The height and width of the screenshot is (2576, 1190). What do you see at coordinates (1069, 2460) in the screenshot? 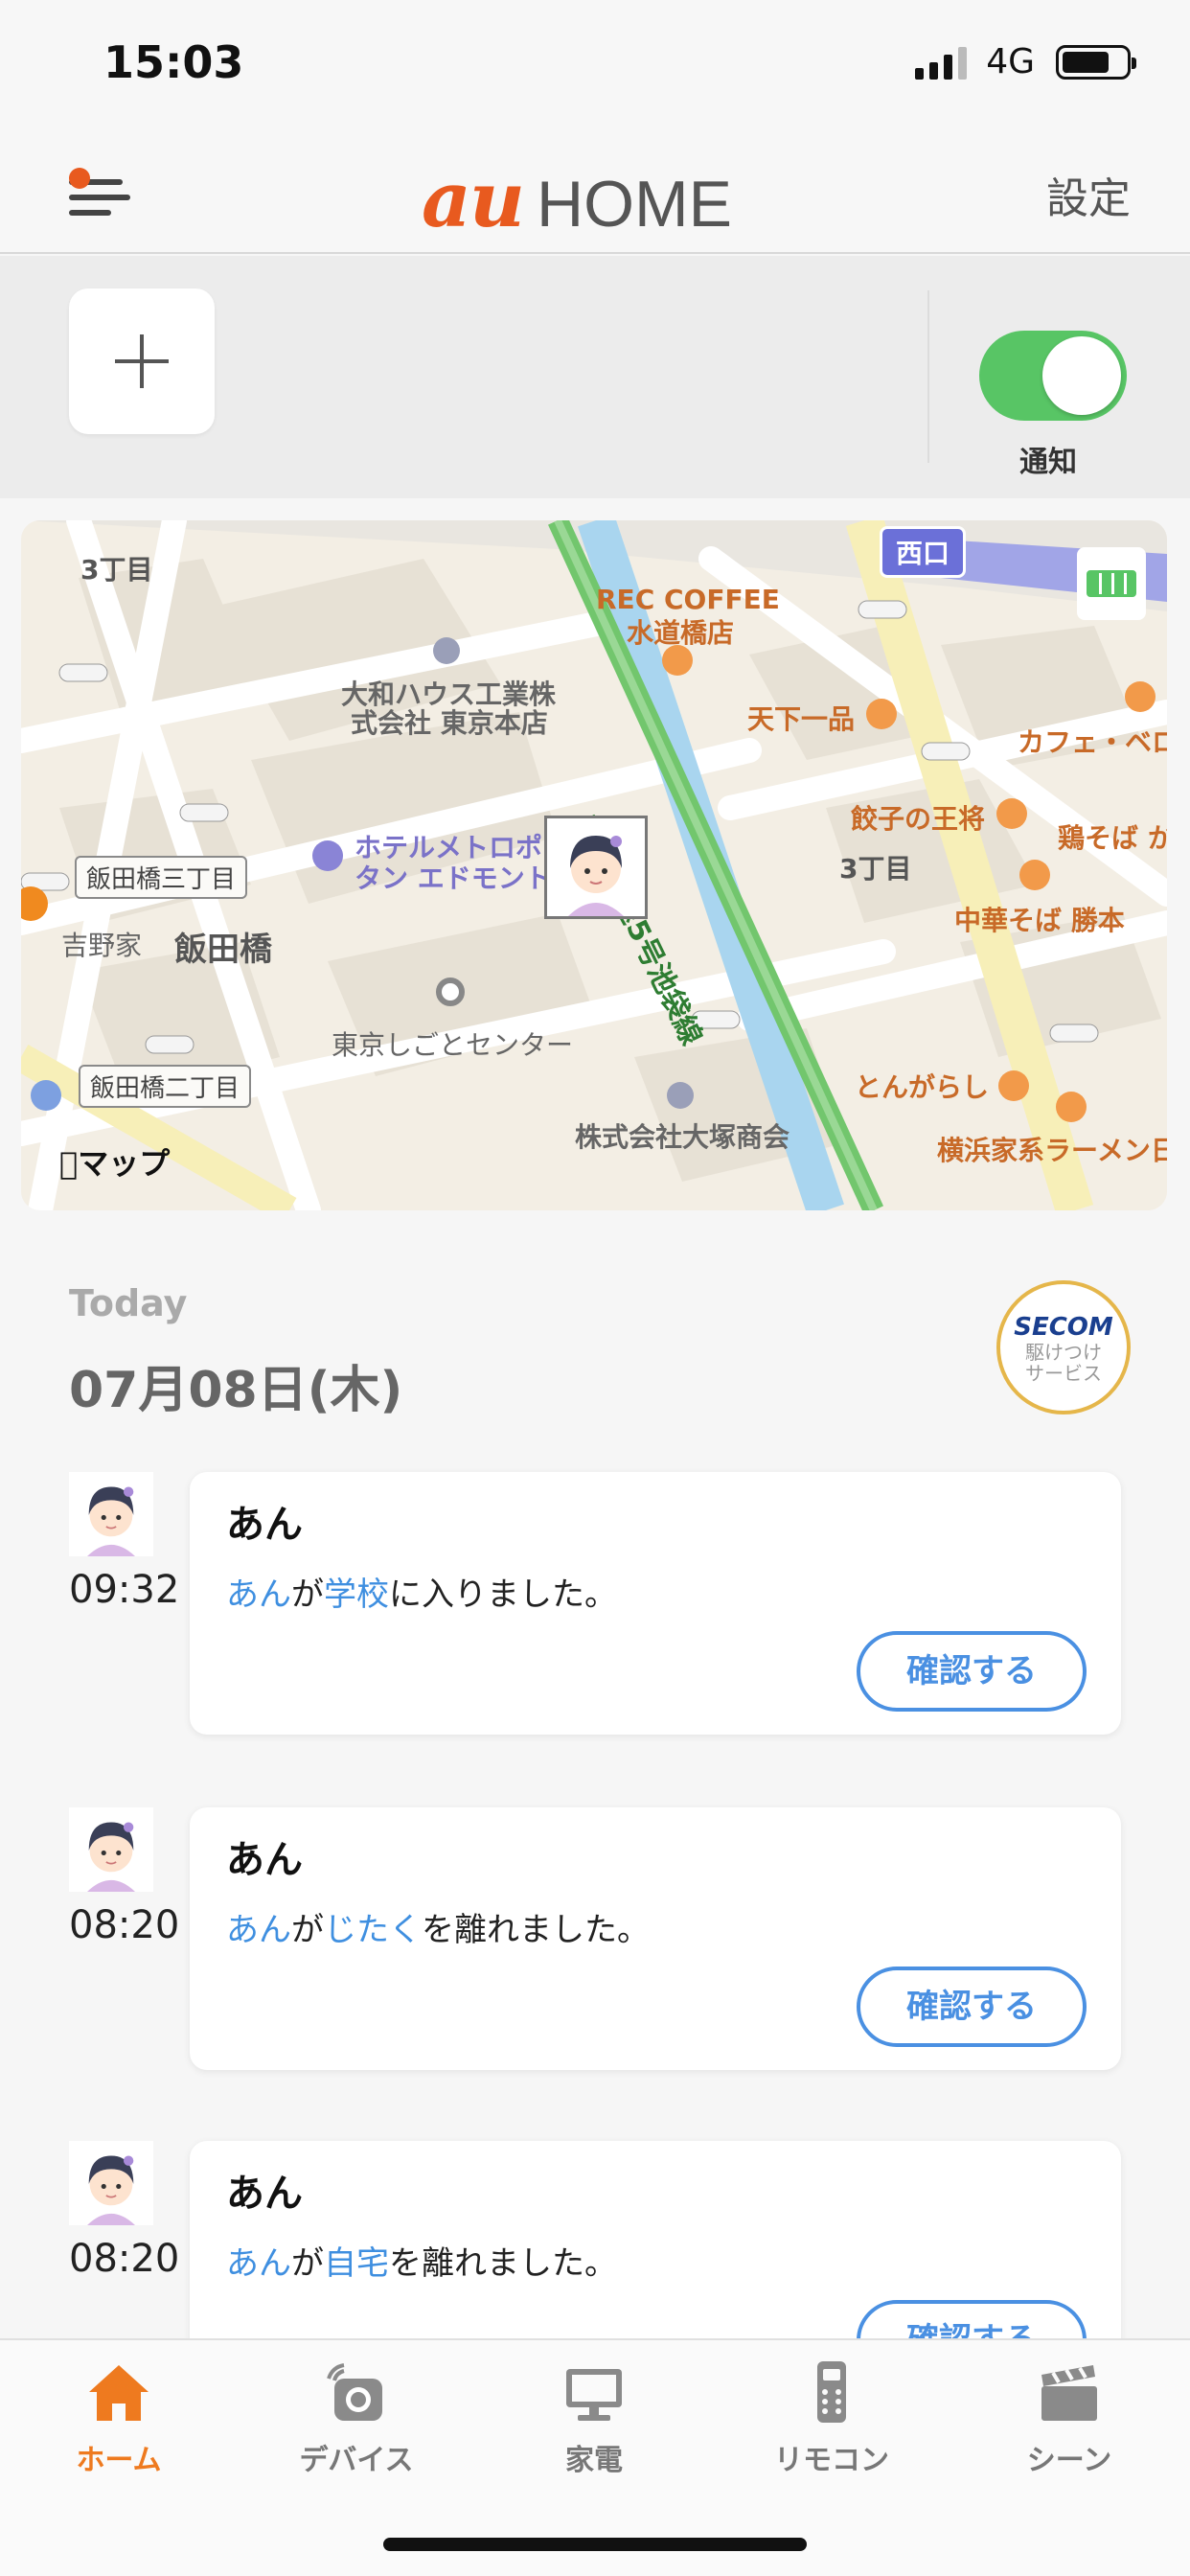
I see `tab-label: シーン` at bounding box center [1069, 2460].